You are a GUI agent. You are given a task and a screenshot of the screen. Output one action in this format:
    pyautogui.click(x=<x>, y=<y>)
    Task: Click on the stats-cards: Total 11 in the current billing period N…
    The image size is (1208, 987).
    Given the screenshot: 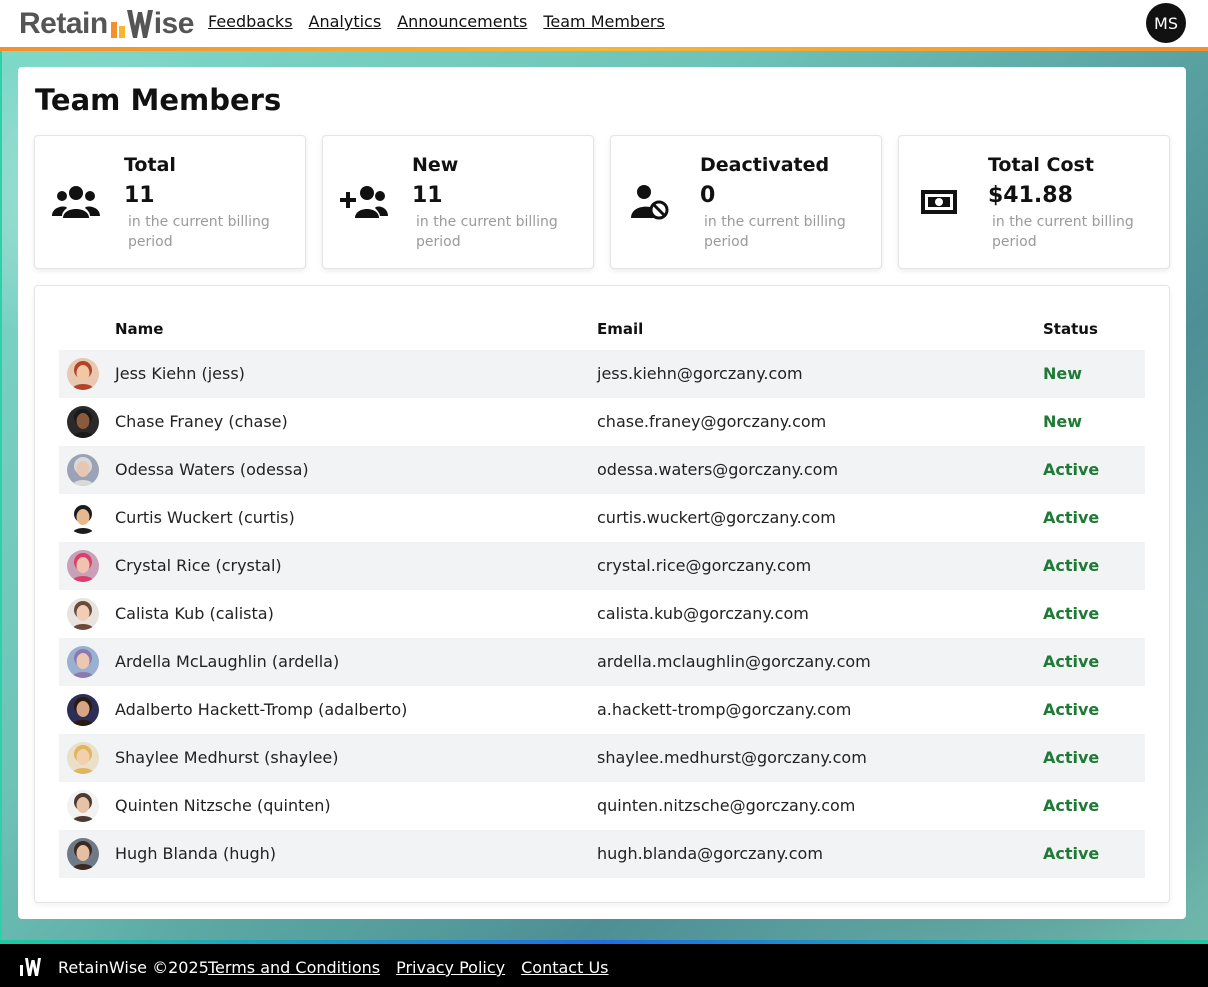 What is the action you would take?
    pyautogui.click(x=602, y=202)
    